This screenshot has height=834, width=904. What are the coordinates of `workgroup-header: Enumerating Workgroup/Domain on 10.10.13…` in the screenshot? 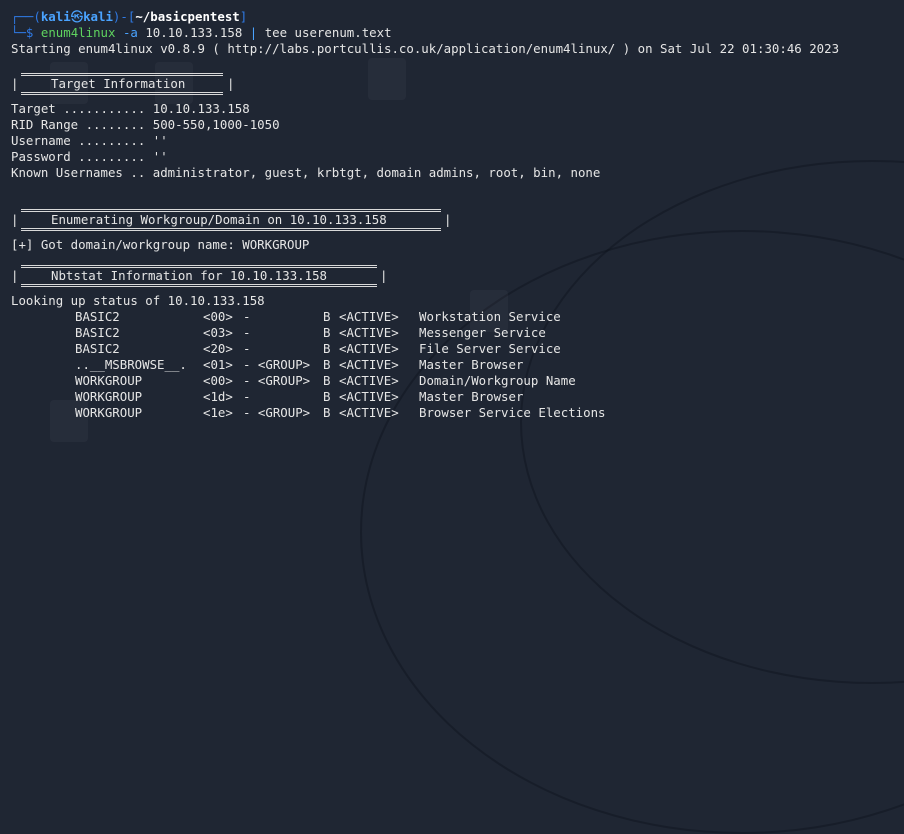 It's located at (219, 219).